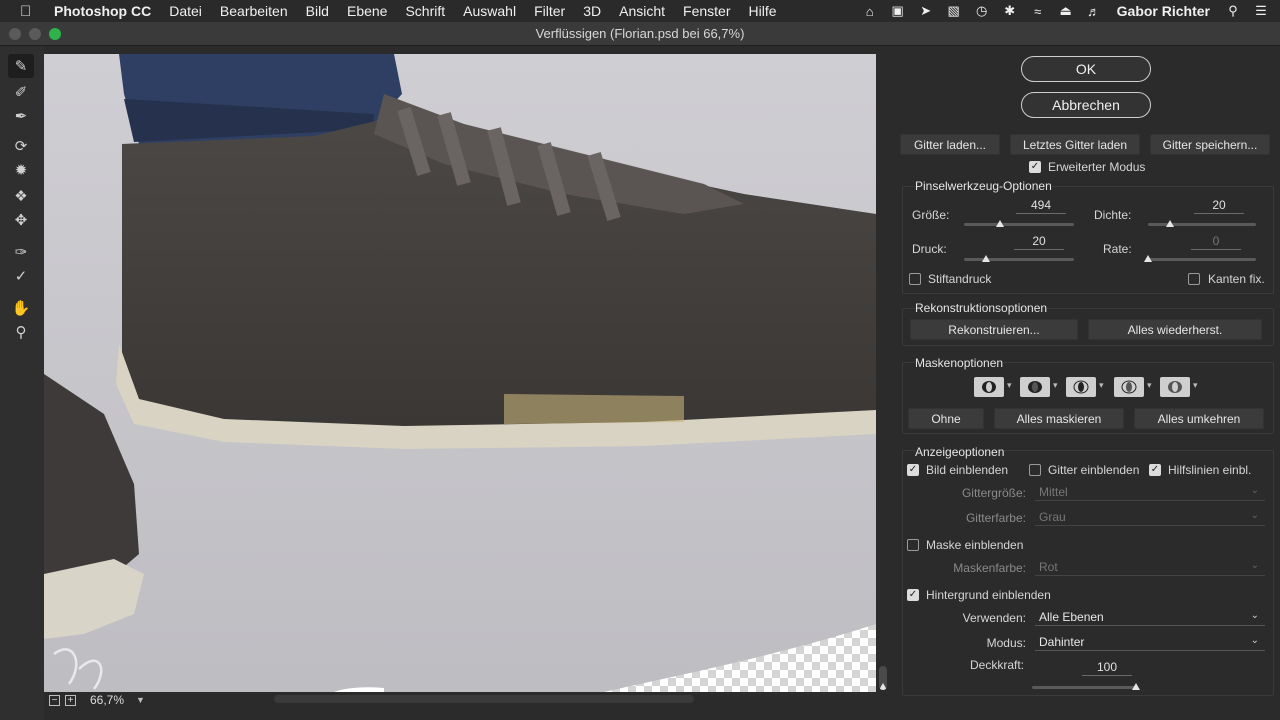 This screenshot has height=720, width=1280. I want to click on volume-icon: ♬, so click(1094, 11).